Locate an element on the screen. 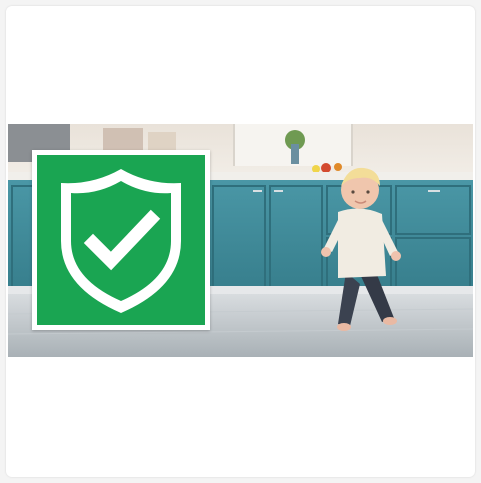  fruit is located at coordinates (326, 168).